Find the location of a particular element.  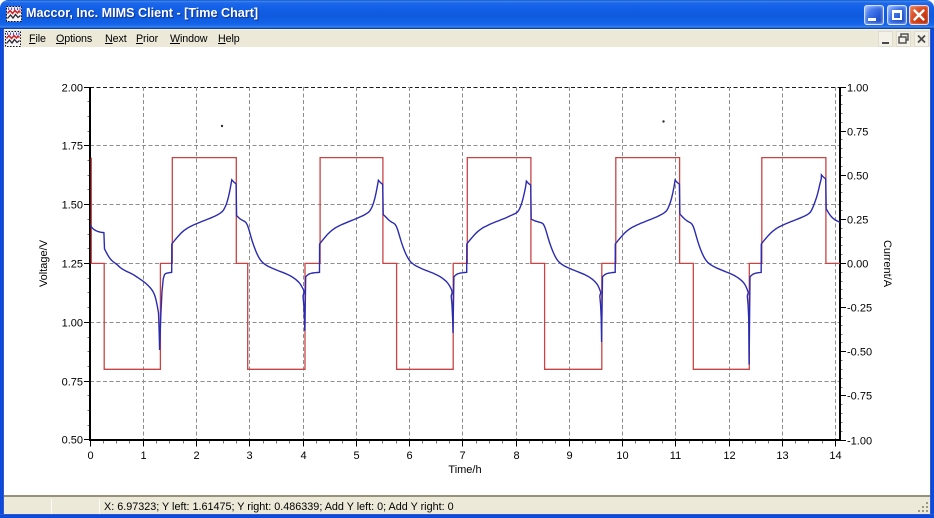

svg-text: -0.50 is located at coordinates (859, 352).